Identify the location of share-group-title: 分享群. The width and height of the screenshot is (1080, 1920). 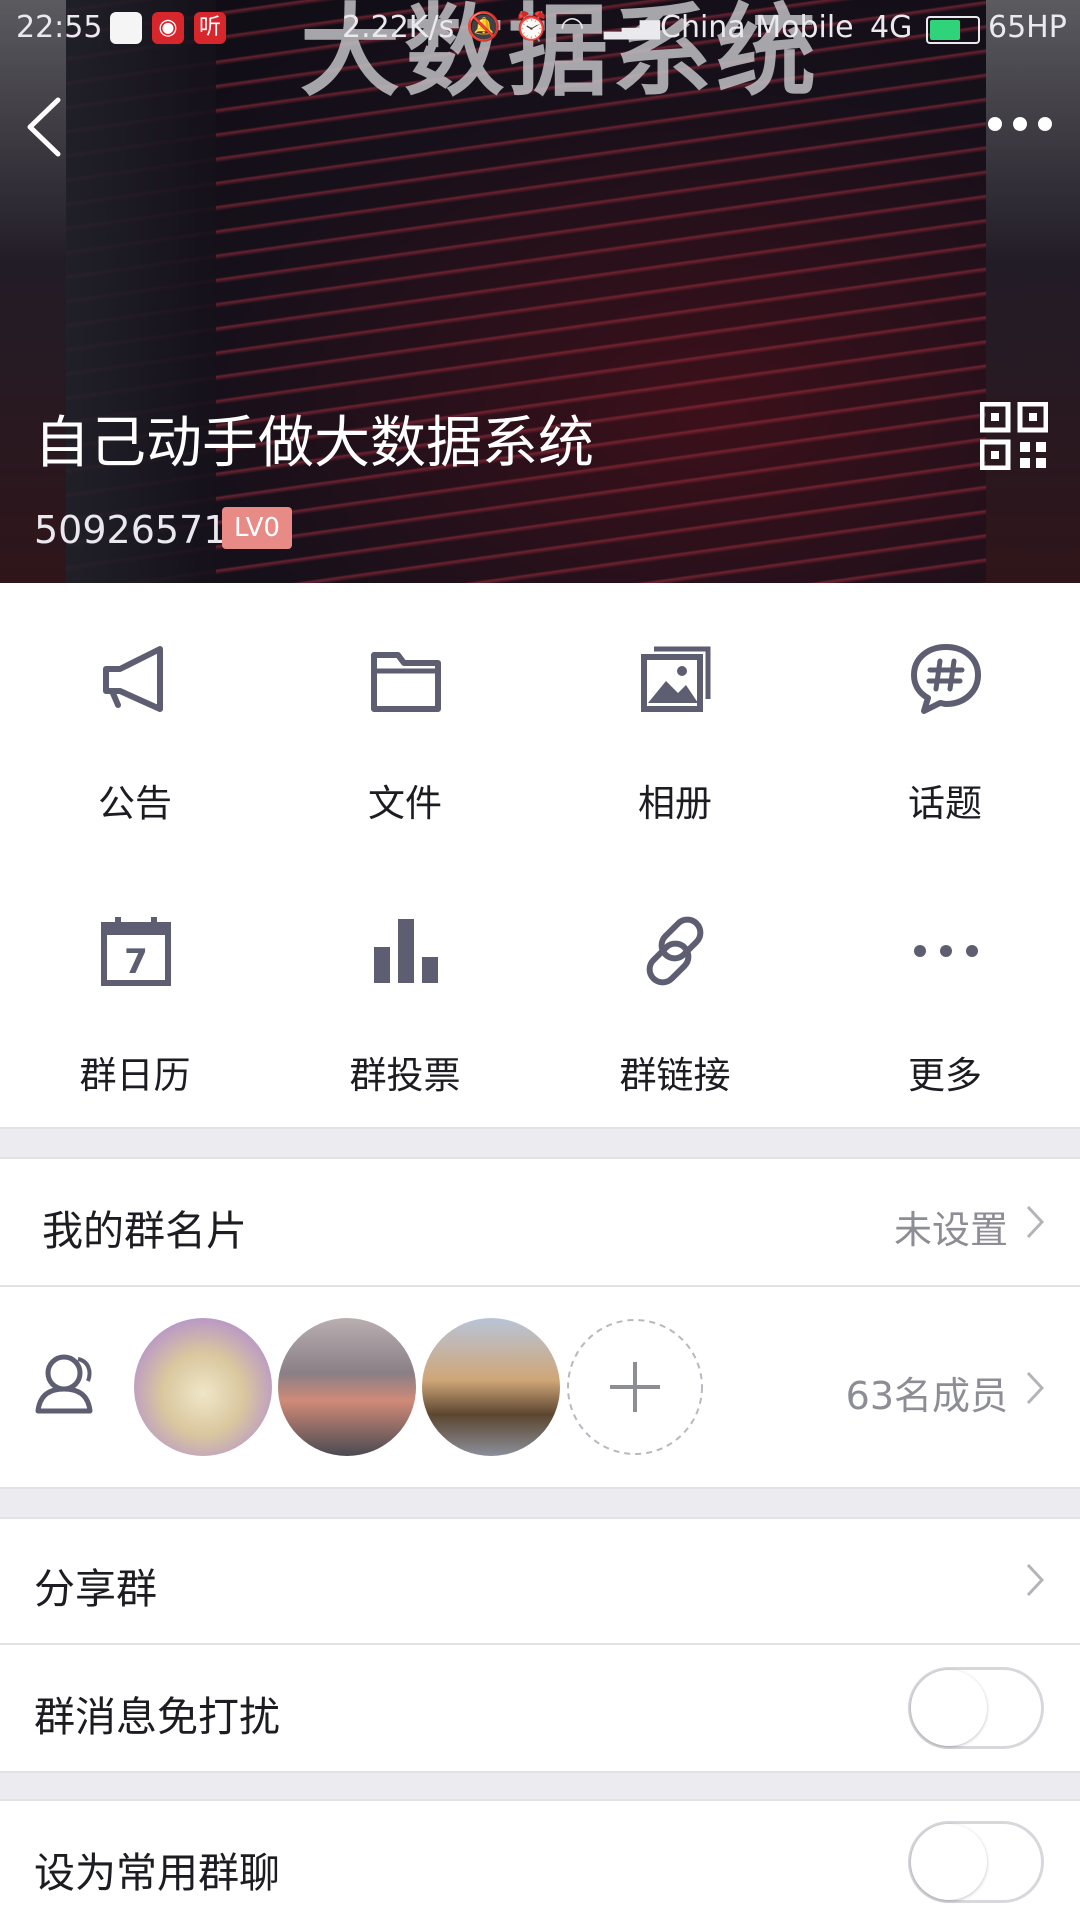
(95, 1589).